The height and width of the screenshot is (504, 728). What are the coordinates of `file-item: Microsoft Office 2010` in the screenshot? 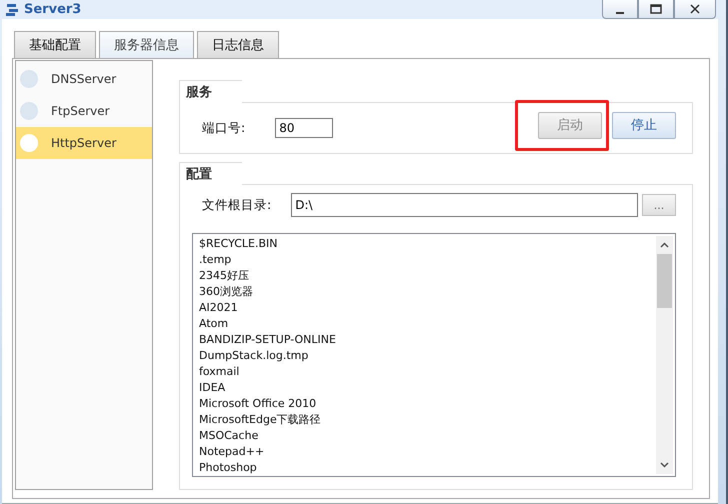 It's located at (426, 404).